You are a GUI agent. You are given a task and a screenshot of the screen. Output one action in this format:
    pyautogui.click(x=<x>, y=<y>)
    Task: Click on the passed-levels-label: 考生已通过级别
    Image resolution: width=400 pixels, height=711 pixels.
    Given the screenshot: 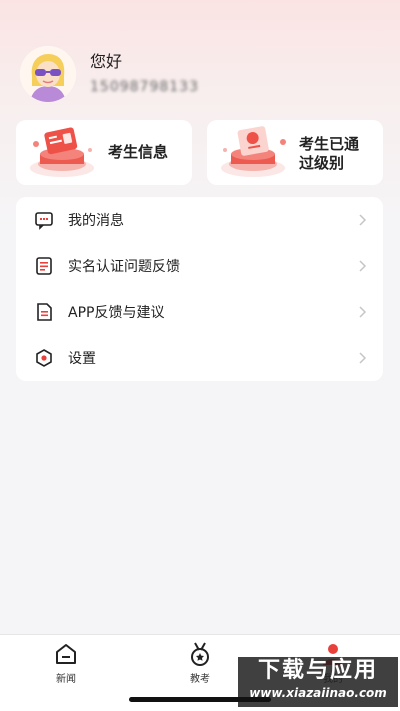 What is the action you would take?
    pyautogui.click(x=329, y=153)
    